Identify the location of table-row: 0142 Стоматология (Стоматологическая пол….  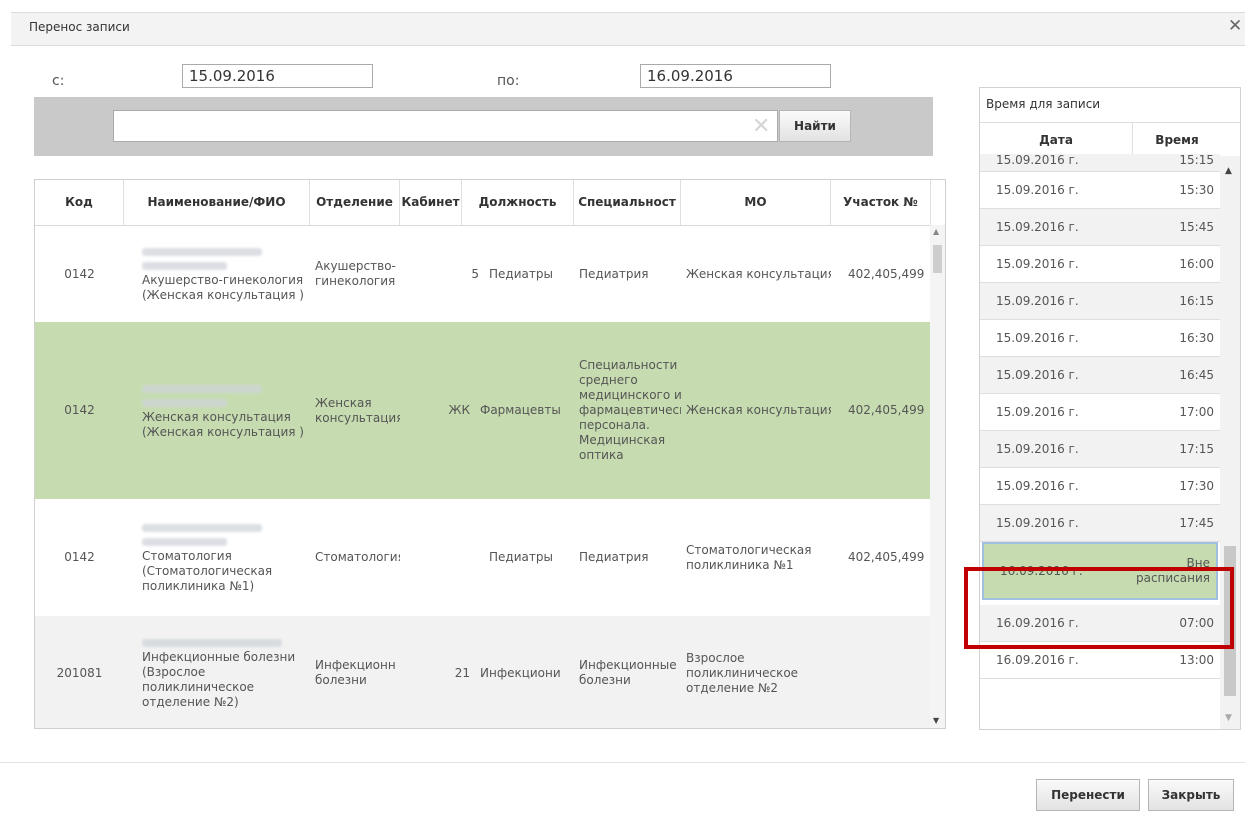
(483, 558).